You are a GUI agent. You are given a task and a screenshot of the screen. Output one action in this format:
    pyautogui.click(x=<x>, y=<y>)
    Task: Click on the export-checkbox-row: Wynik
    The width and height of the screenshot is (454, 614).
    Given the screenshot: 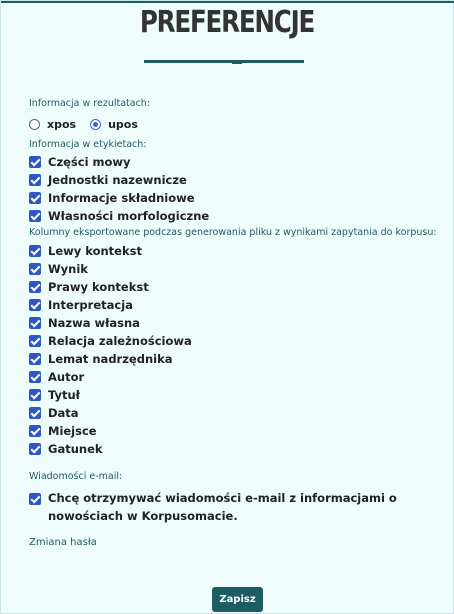 What is the action you would take?
    pyautogui.click(x=234, y=269)
    